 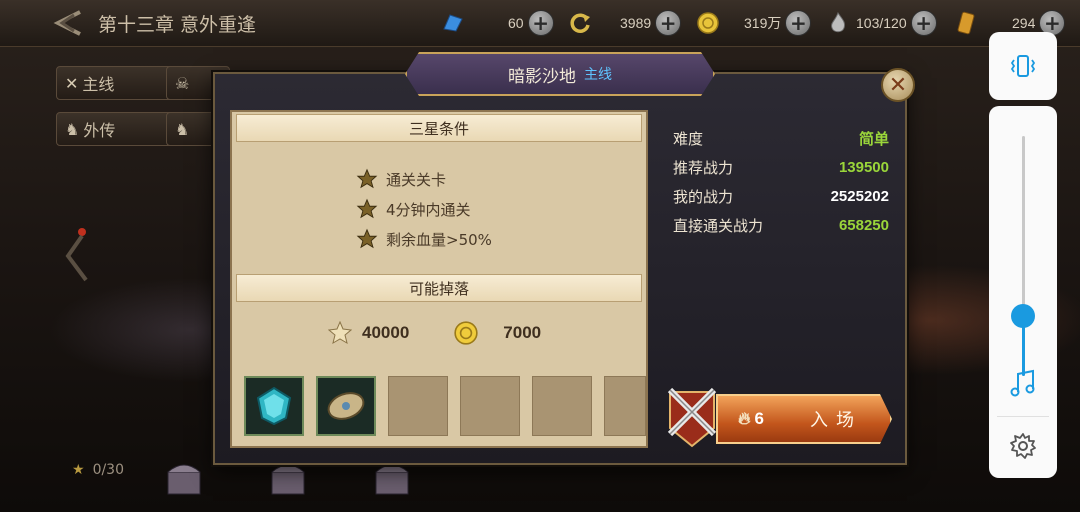 I want to click on gold-value: 319万, so click(x=763, y=23).